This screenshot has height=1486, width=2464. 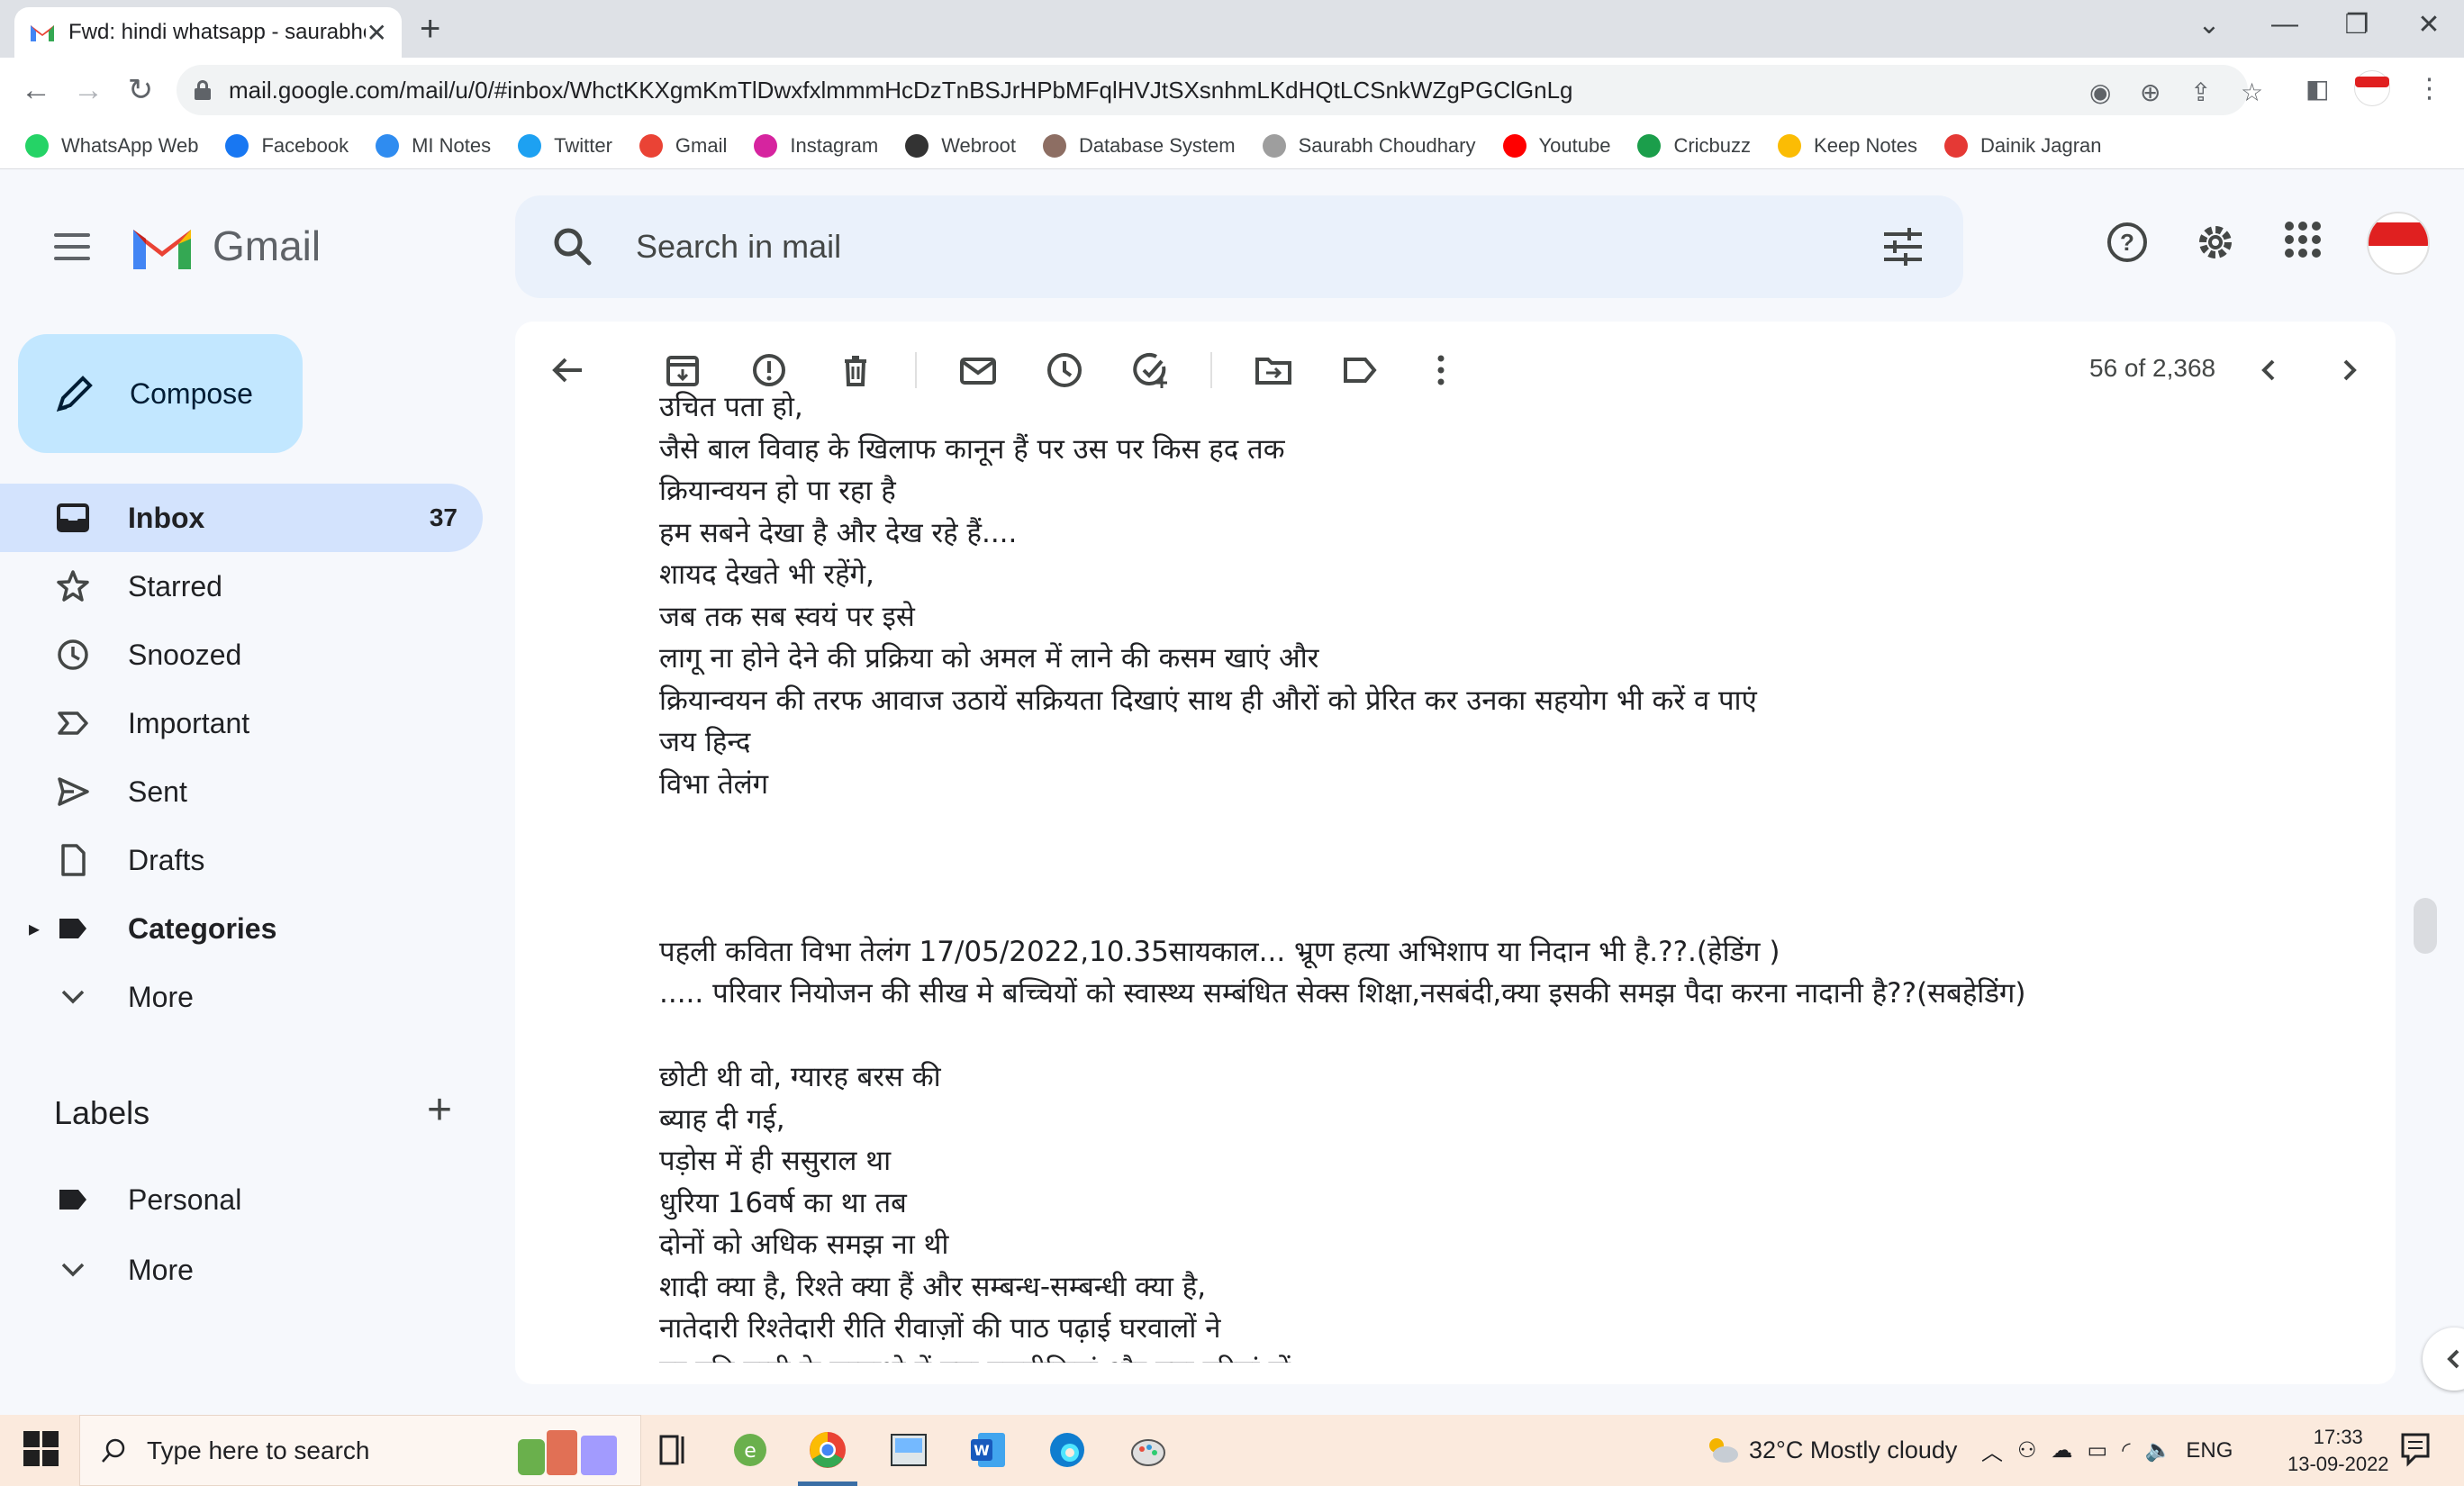 I want to click on bookmark-instagram: Instagram, so click(x=816, y=145).